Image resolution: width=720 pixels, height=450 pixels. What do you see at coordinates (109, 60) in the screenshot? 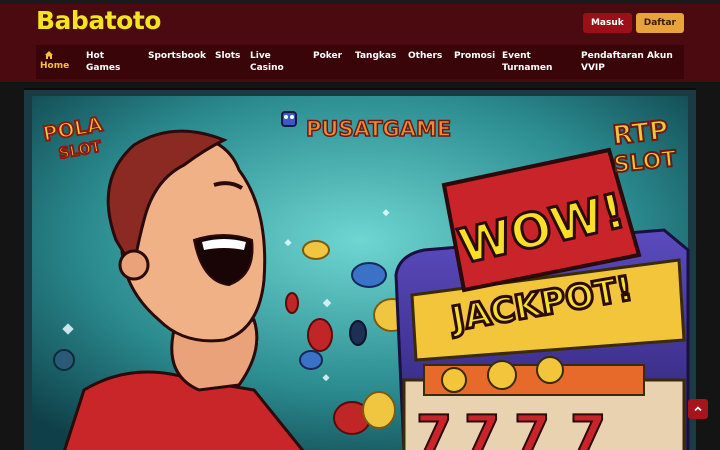
I see `nav-item-hot-games: Hot Games` at bounding box center [109, 60].